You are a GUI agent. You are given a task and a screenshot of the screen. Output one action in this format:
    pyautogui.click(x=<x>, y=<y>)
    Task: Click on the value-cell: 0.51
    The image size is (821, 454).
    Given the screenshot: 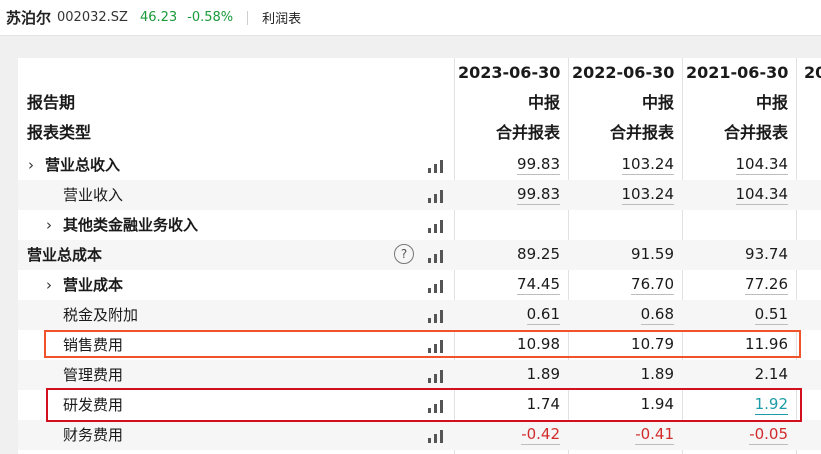 What is the action you would take?
    pyautogui.click(x=771, y=315)
    